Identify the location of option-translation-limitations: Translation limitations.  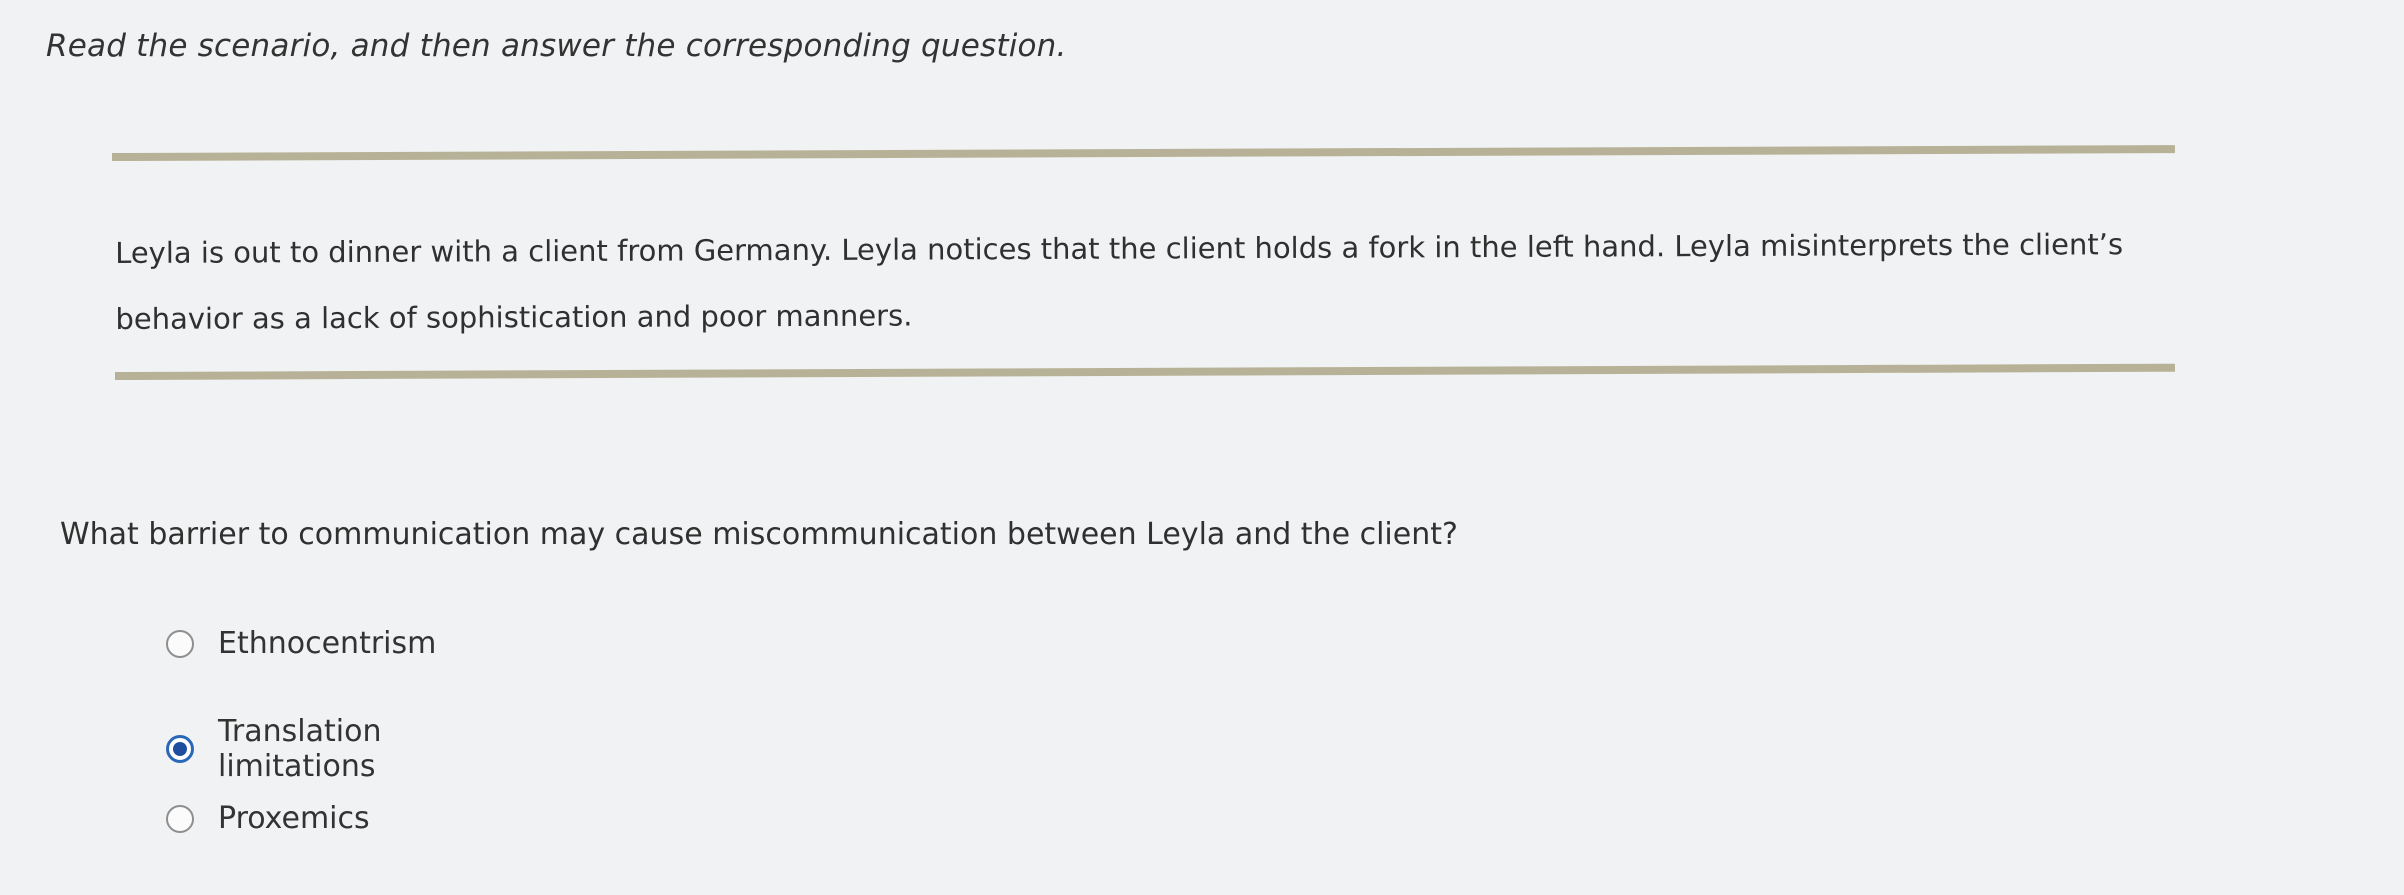
(273, 749).